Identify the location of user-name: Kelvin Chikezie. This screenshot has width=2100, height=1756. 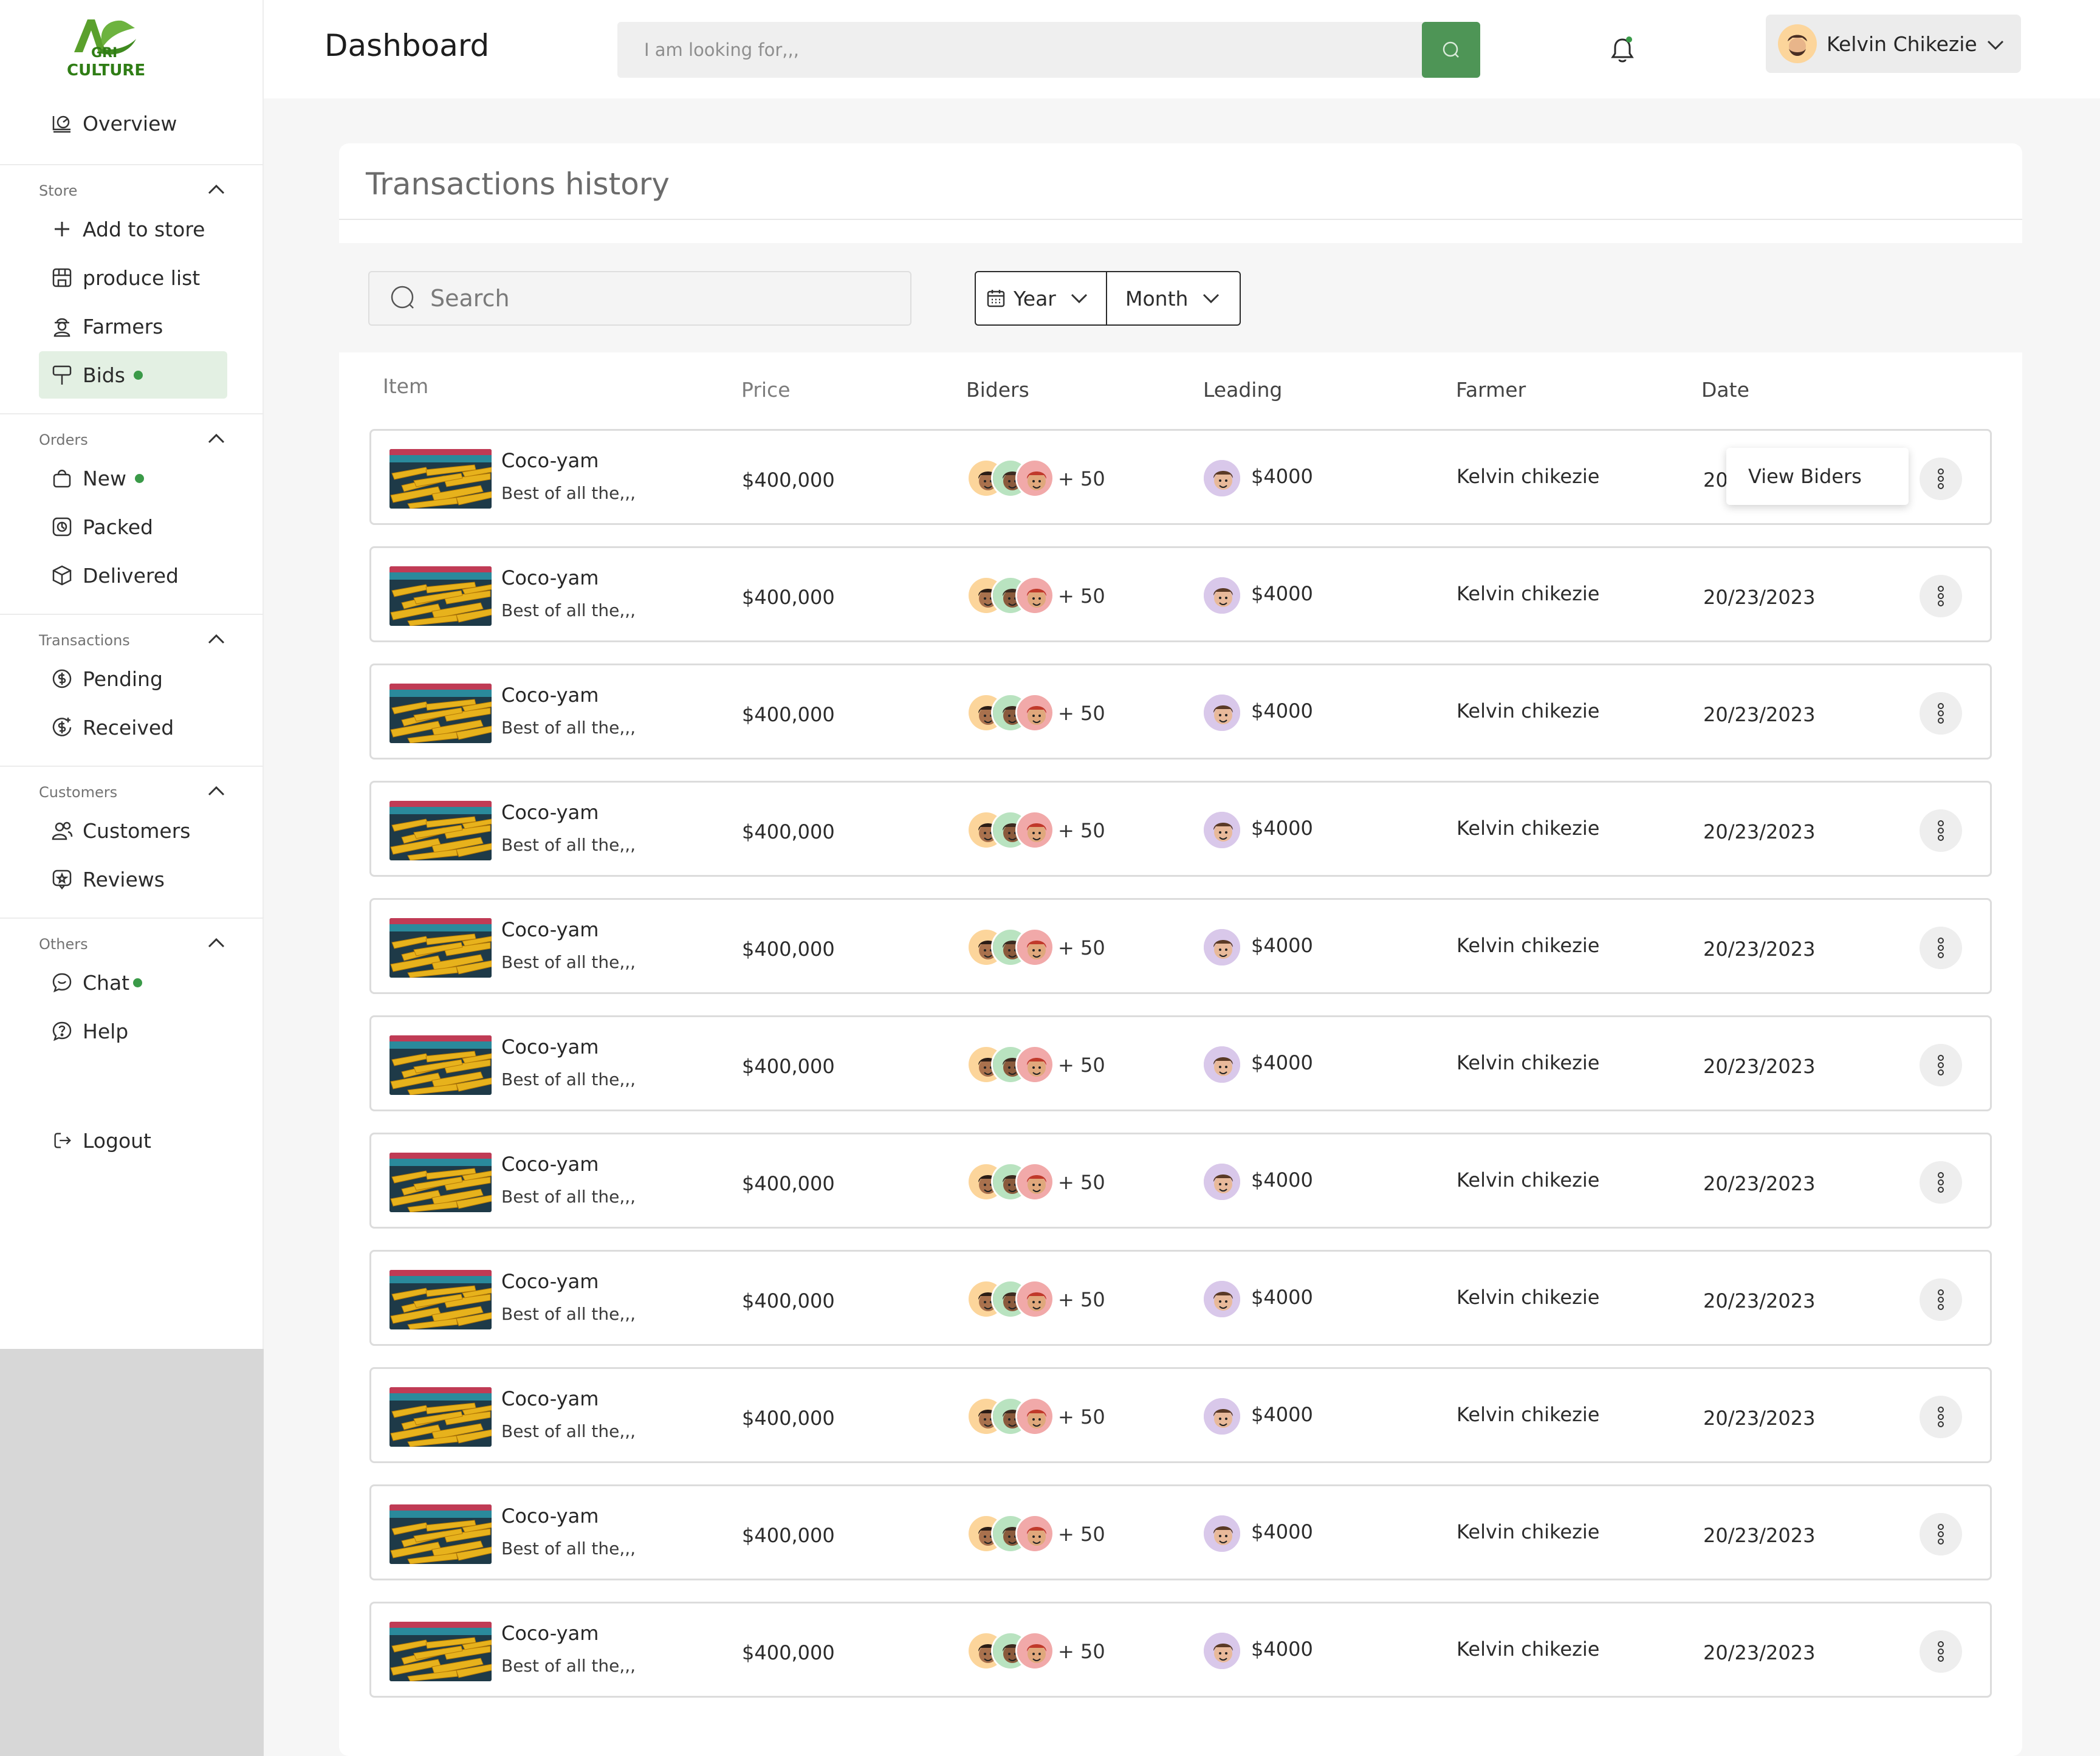
(1902, 44).